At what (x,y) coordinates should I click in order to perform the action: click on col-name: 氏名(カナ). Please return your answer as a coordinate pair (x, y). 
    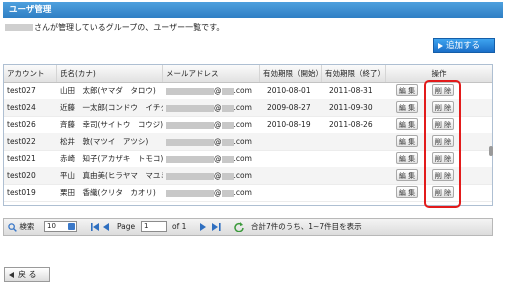
    Looking at the image, I should click on (110, 73).